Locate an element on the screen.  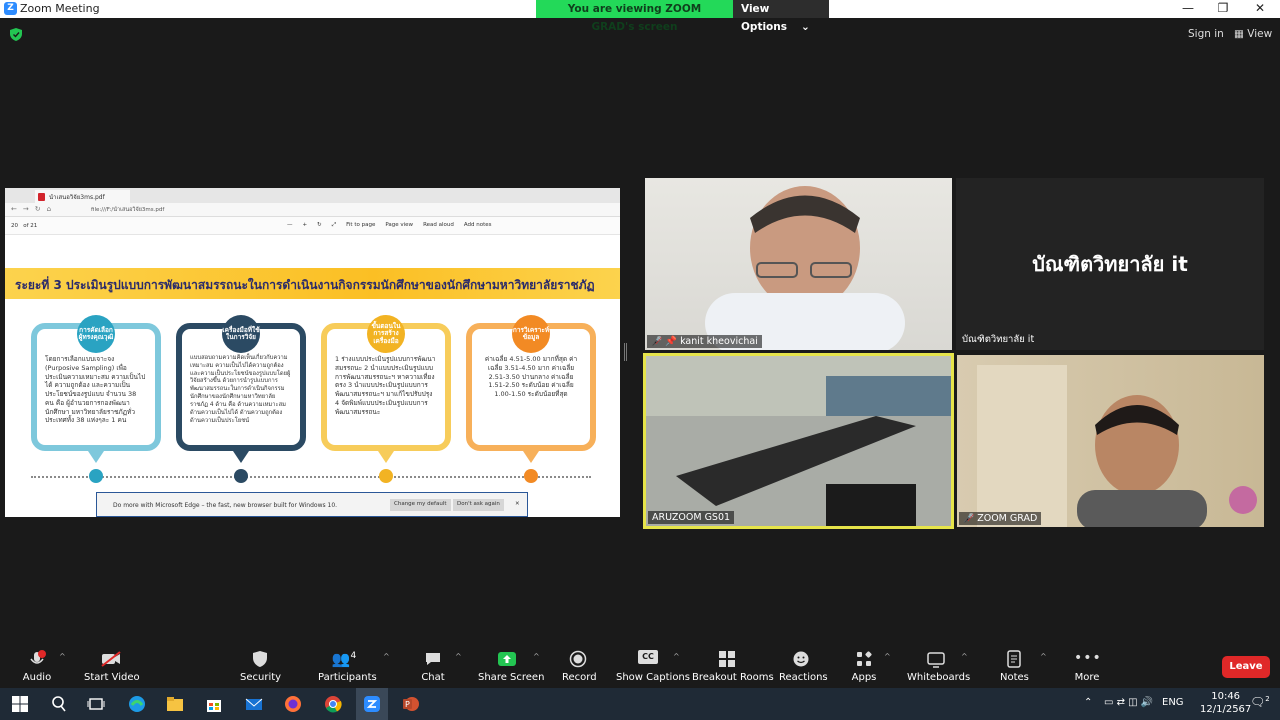
video-tile-zoom-grad: 🎤̸ ZOOM GRAD is located at coordinates (1110, 441).